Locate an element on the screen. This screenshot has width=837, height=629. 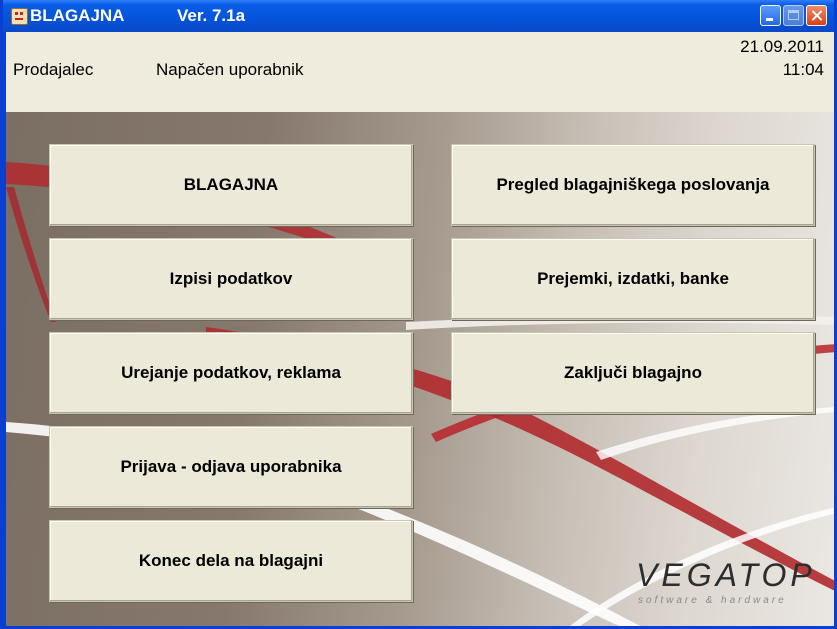
menu-button-pregled-poslovanja: Pregled blagajniškega poslovanja is located at coordinates (633, 185).